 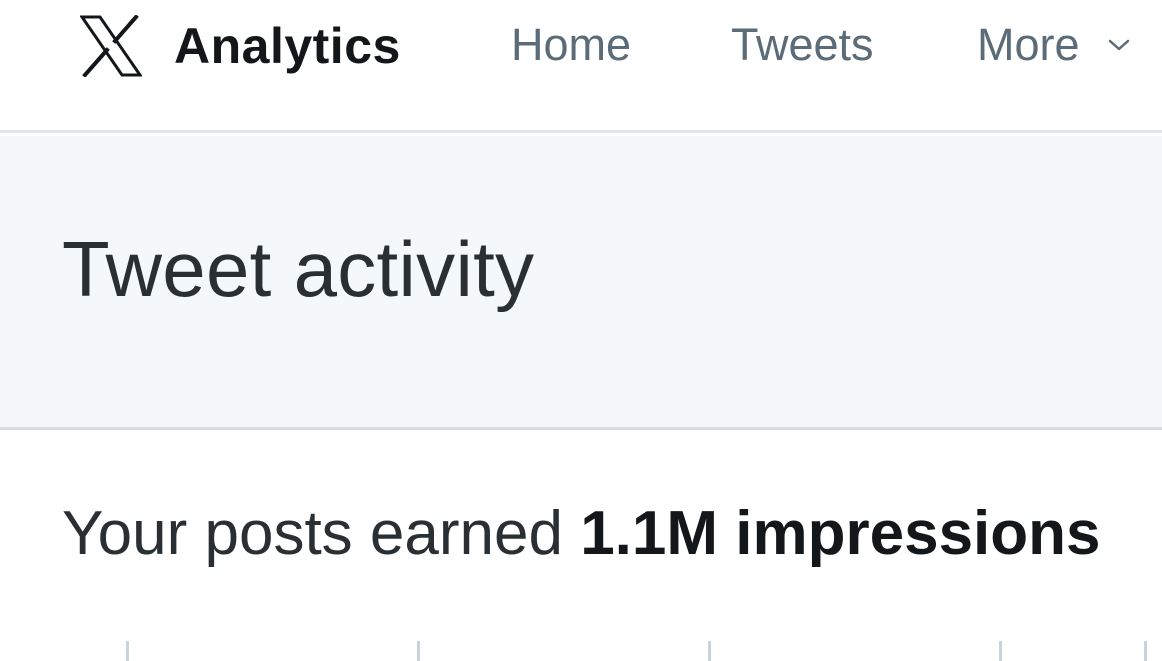 I want to click on x-logo-icon, so click(x=111, y=46).